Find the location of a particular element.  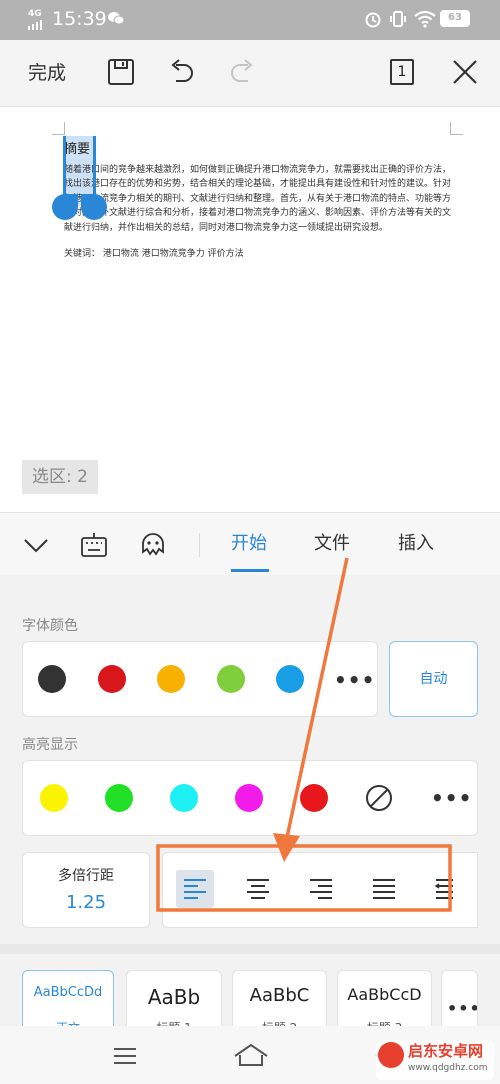

highlight-more-button: ••• is located at coordinates (451, 798).